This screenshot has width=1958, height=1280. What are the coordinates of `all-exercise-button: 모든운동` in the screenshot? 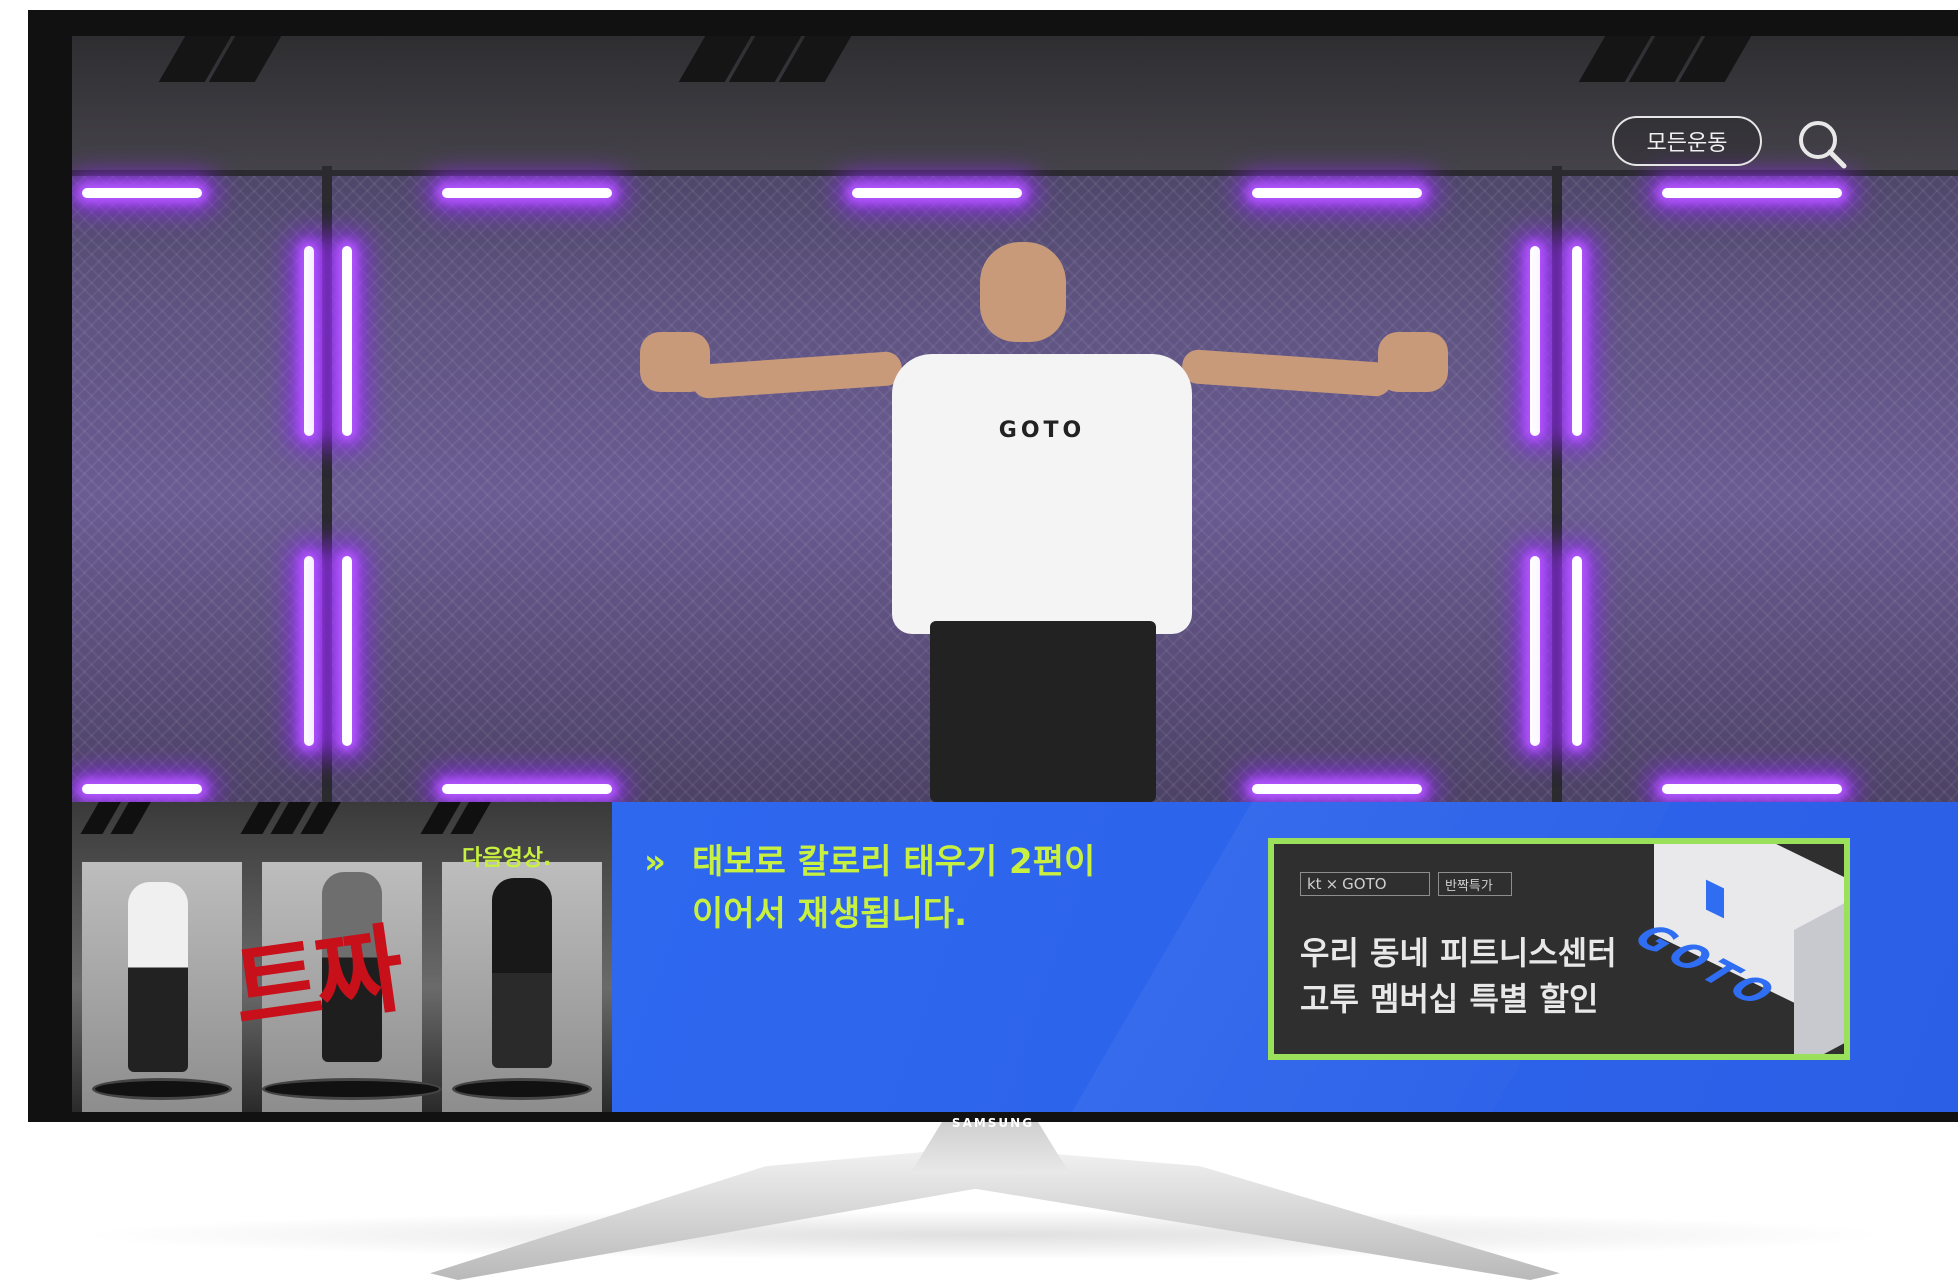 It's located at (1687, 141).